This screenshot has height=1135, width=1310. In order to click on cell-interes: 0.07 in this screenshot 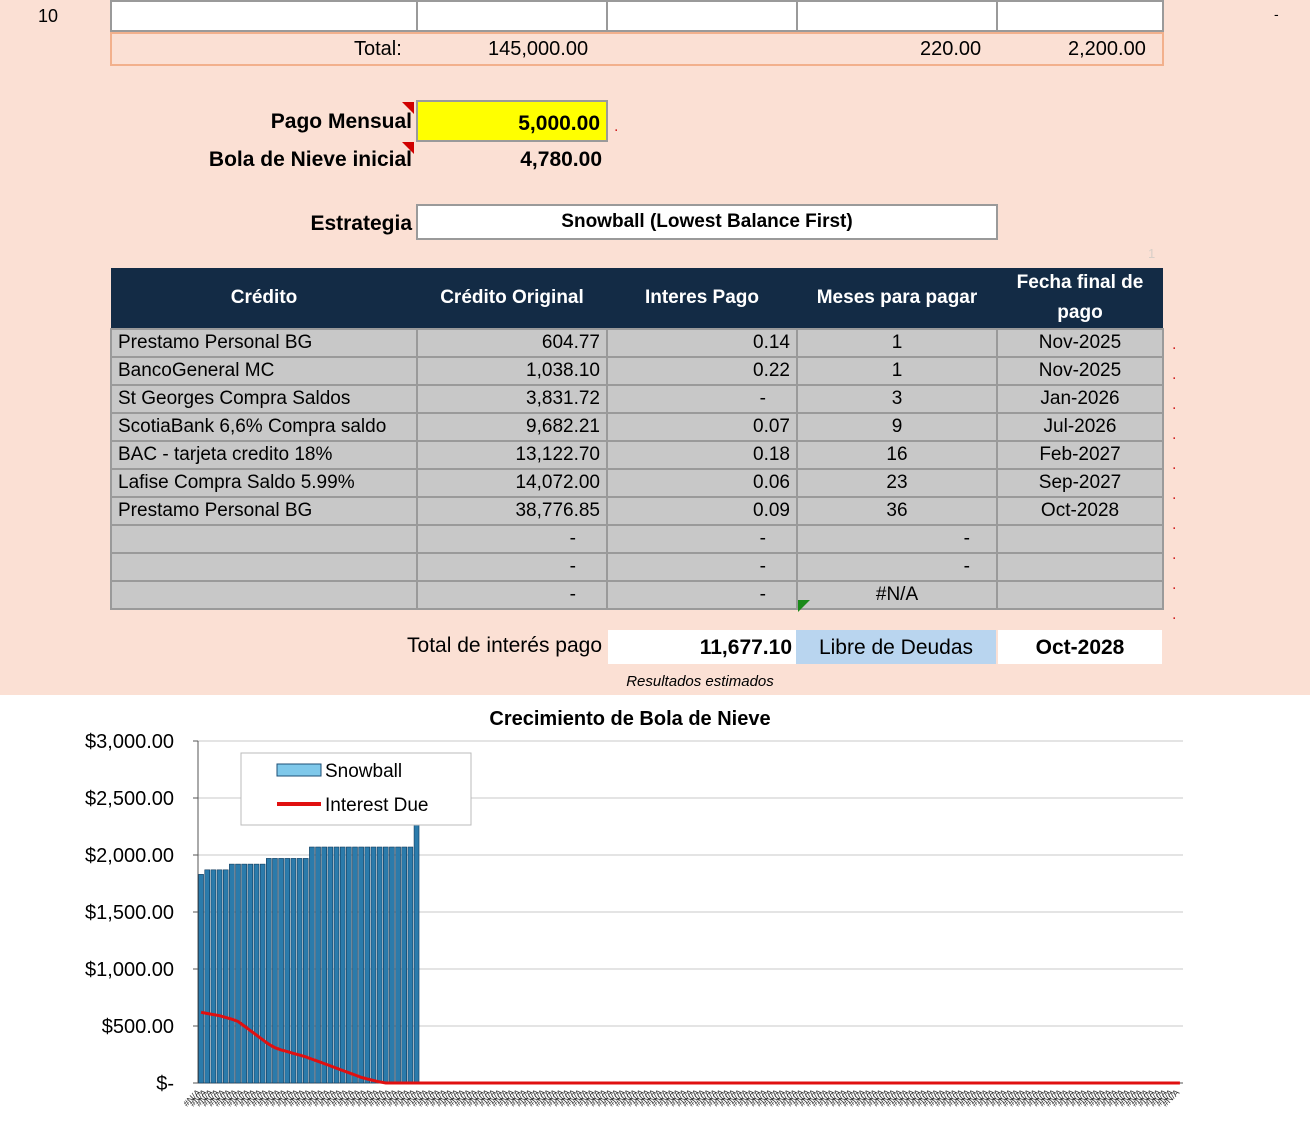, I will do `click(702, 427)`.